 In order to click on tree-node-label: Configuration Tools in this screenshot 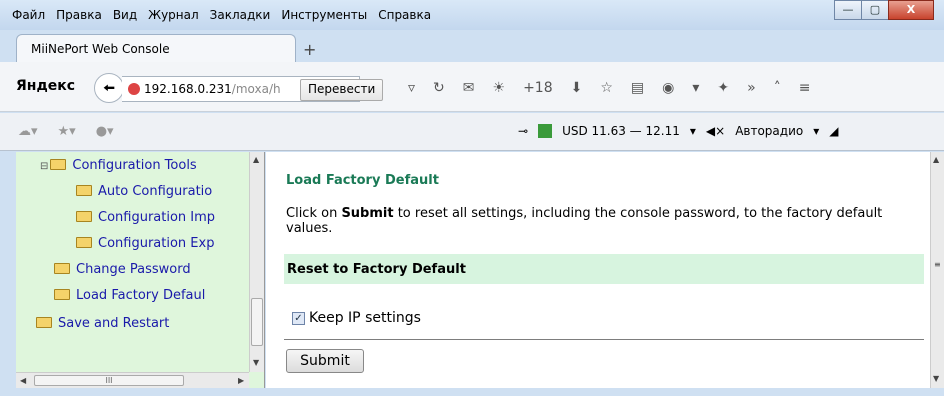, I will do `click(134, 165)`.